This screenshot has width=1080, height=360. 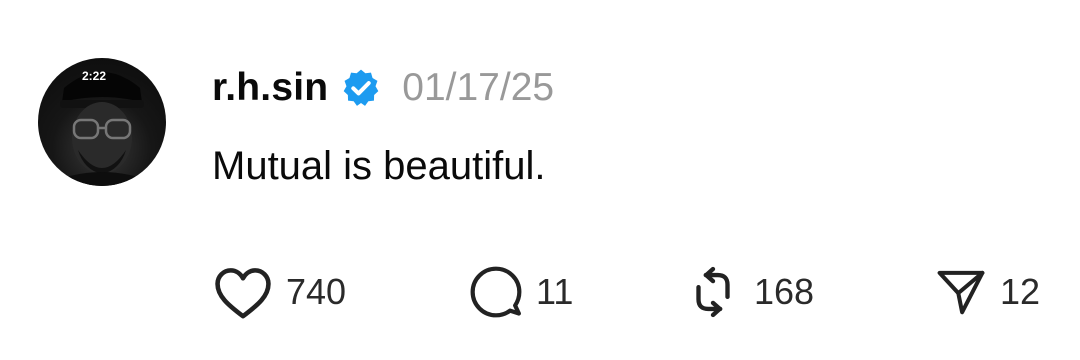 What do you see at coordinates (749, 292) in the screenshot?
I see `repost-button: 168` at bounding box center [749, 292].